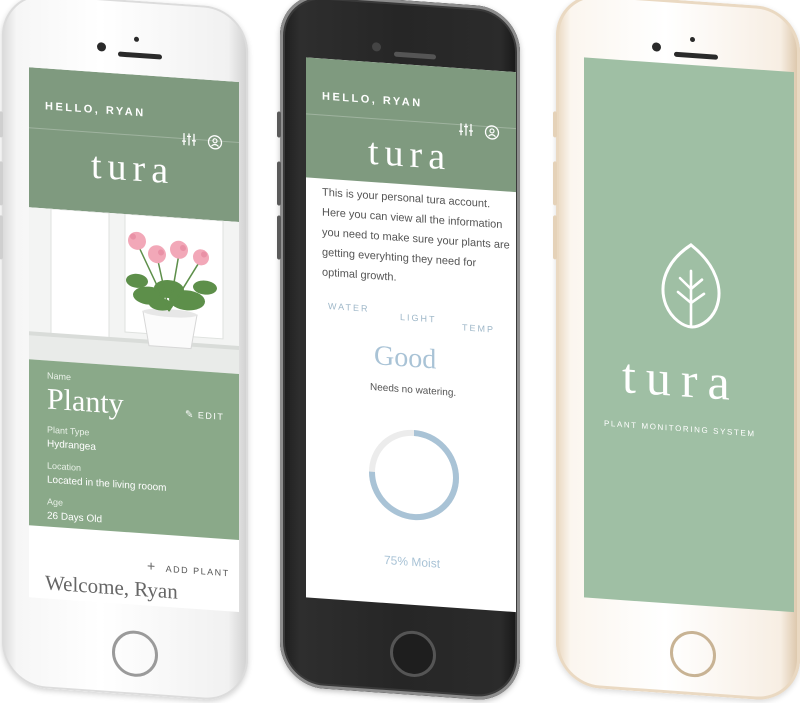 The image size is (800, 703). Describe the element at coordinates (478, 328) in the screenshot. I see `tab-temp: TEMP` at that location.